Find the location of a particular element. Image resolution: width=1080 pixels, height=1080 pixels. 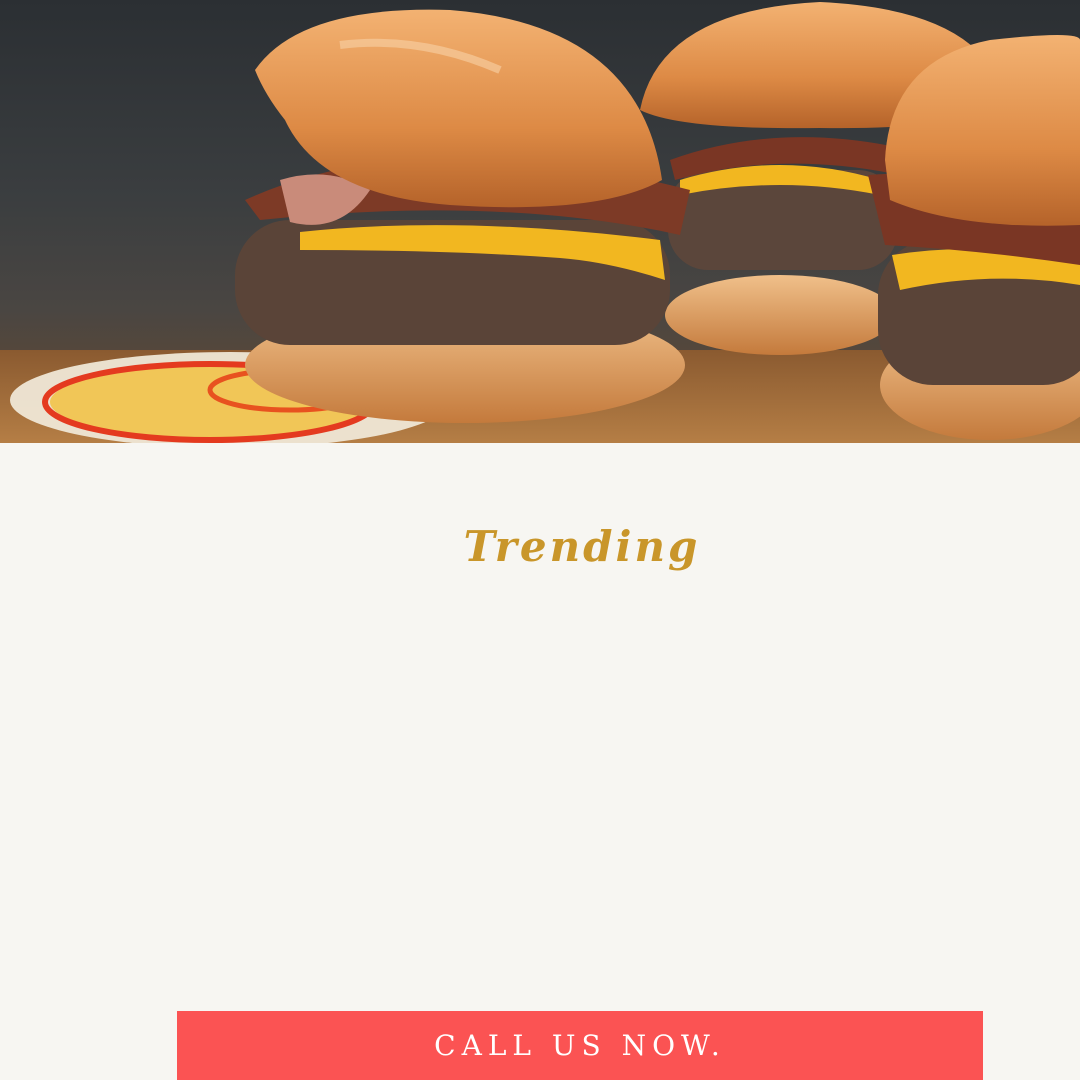

call-us-button-label: CALL US NOW. is located at coordinates (580, 1045).